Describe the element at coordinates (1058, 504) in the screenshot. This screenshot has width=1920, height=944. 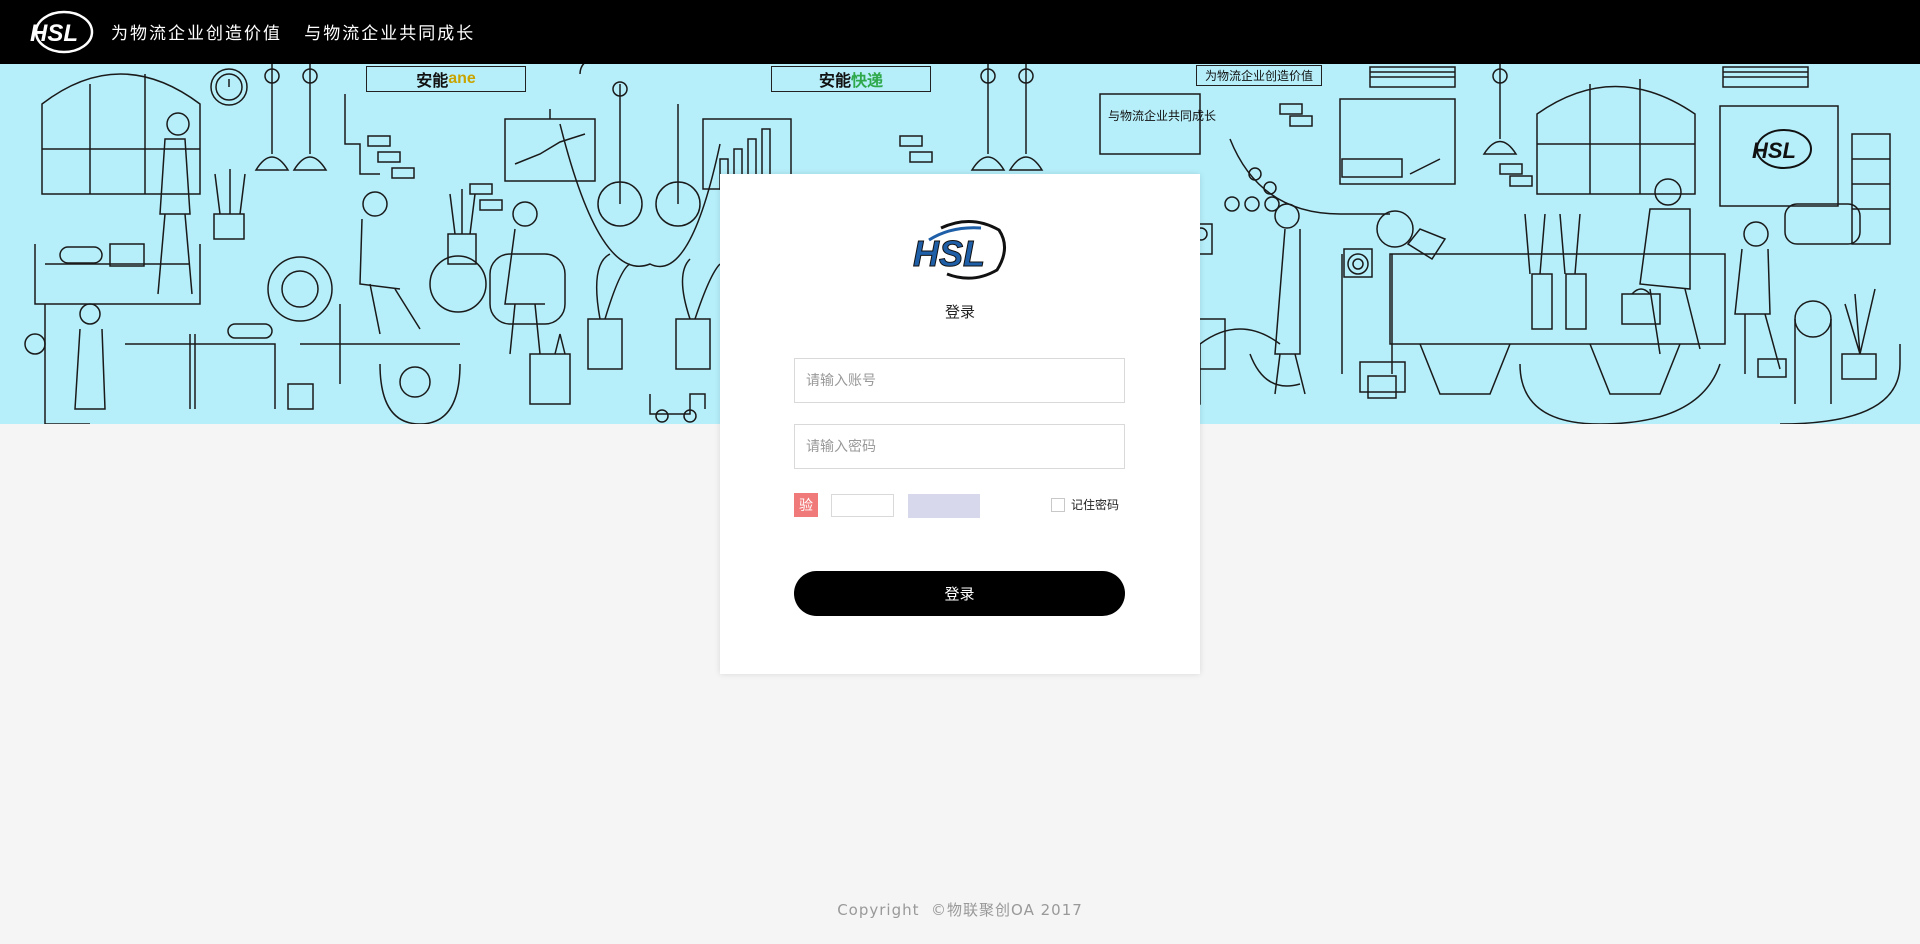
I see `remember-checkbox` at that location.